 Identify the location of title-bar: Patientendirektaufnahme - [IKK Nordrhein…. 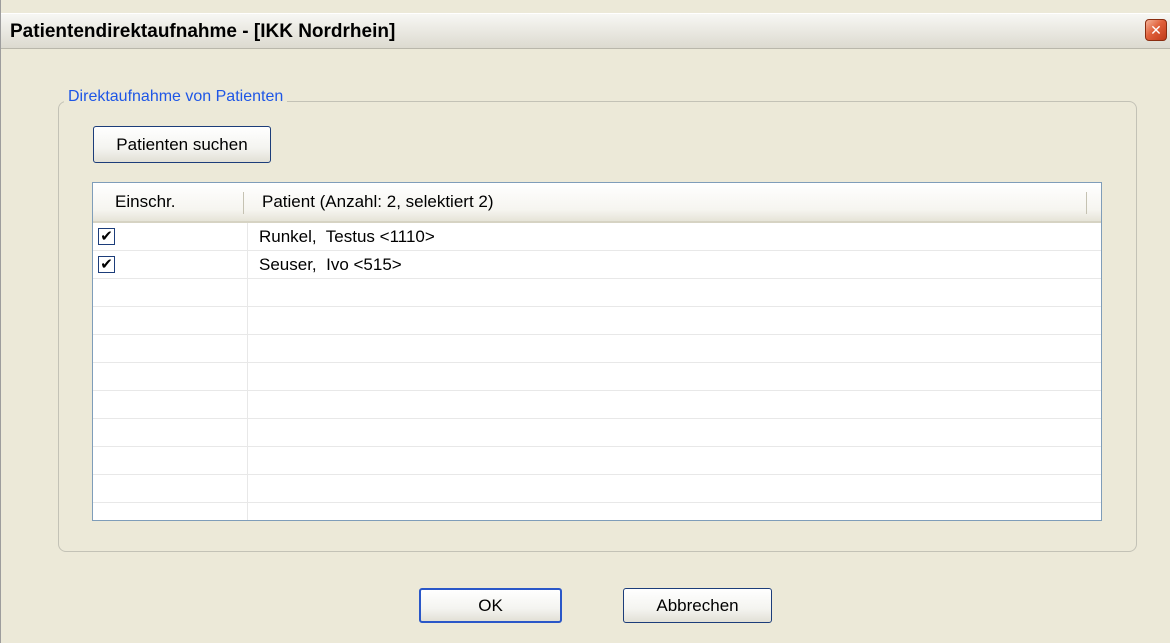
(585, 31).